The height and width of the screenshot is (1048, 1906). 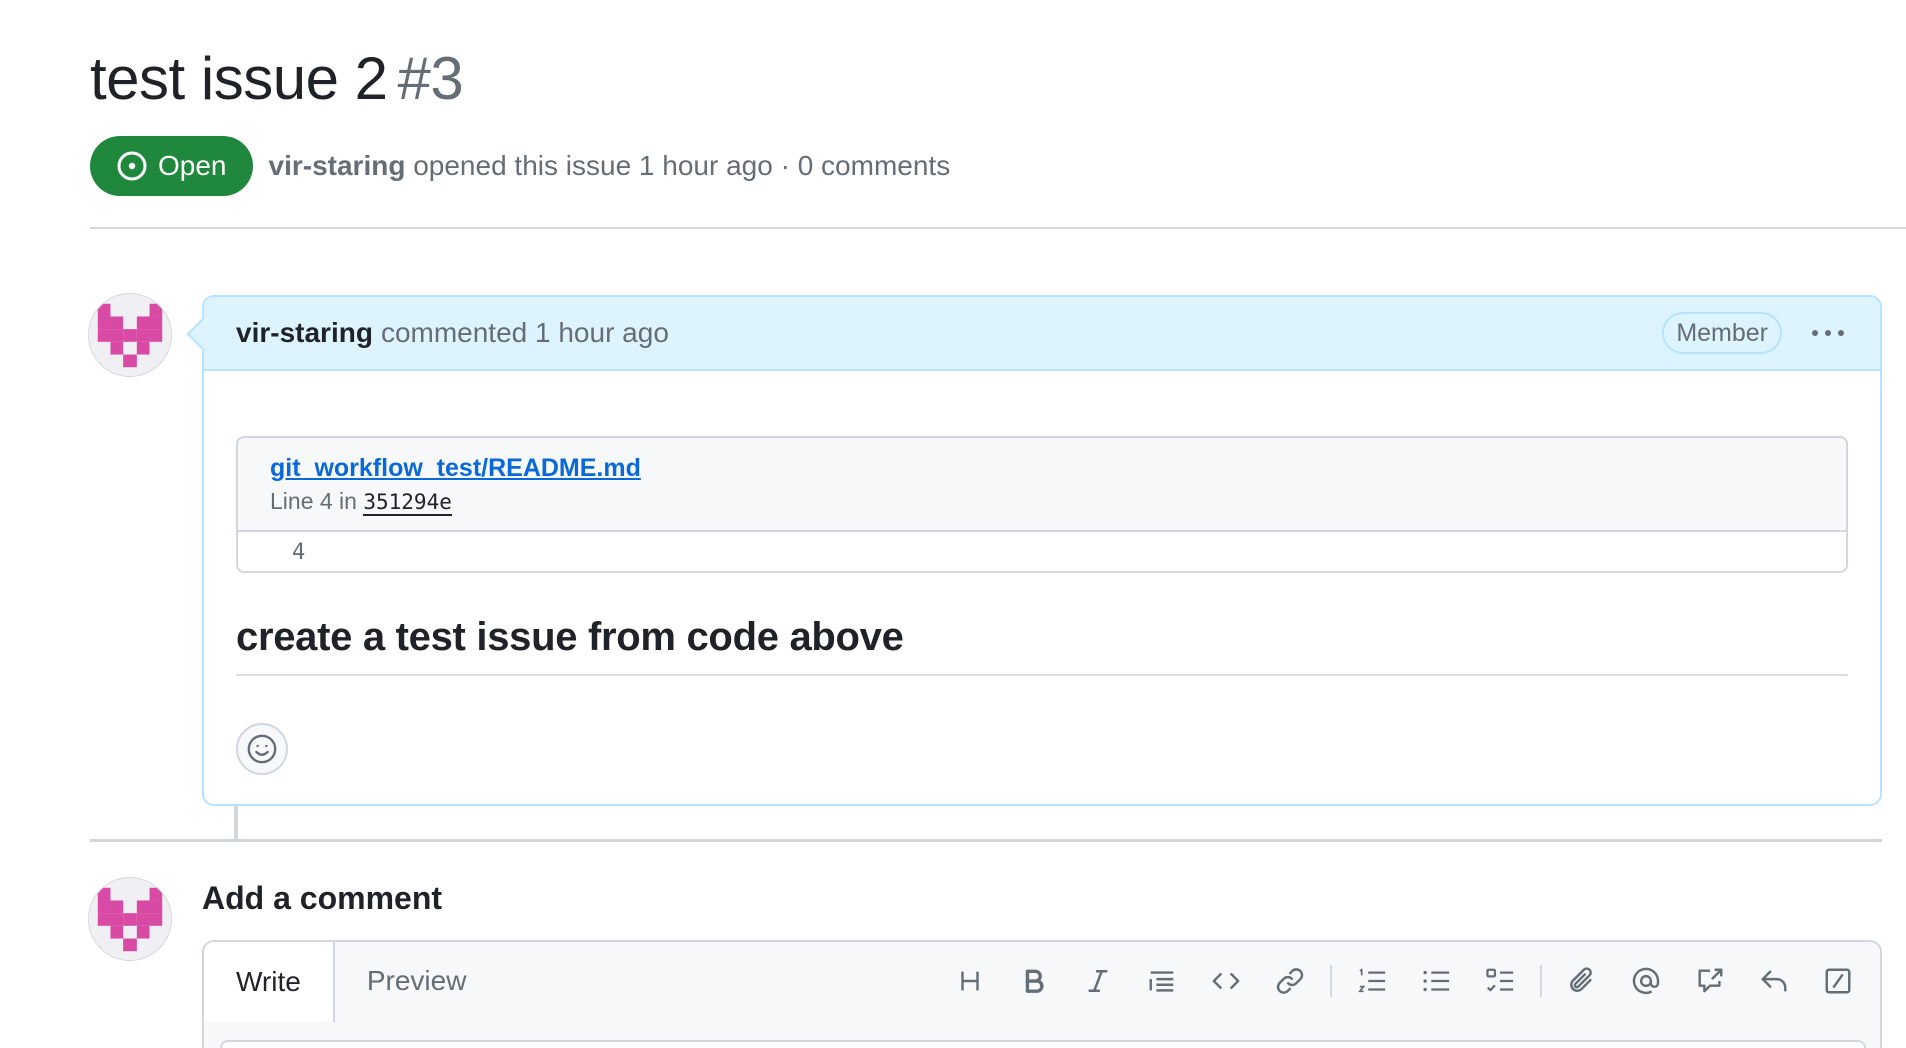 What do you see at coordinates (525, 333) in the screenshot?
I see `comment-timestamp: commented 1 hour ago` at bounding box center [525, 333].